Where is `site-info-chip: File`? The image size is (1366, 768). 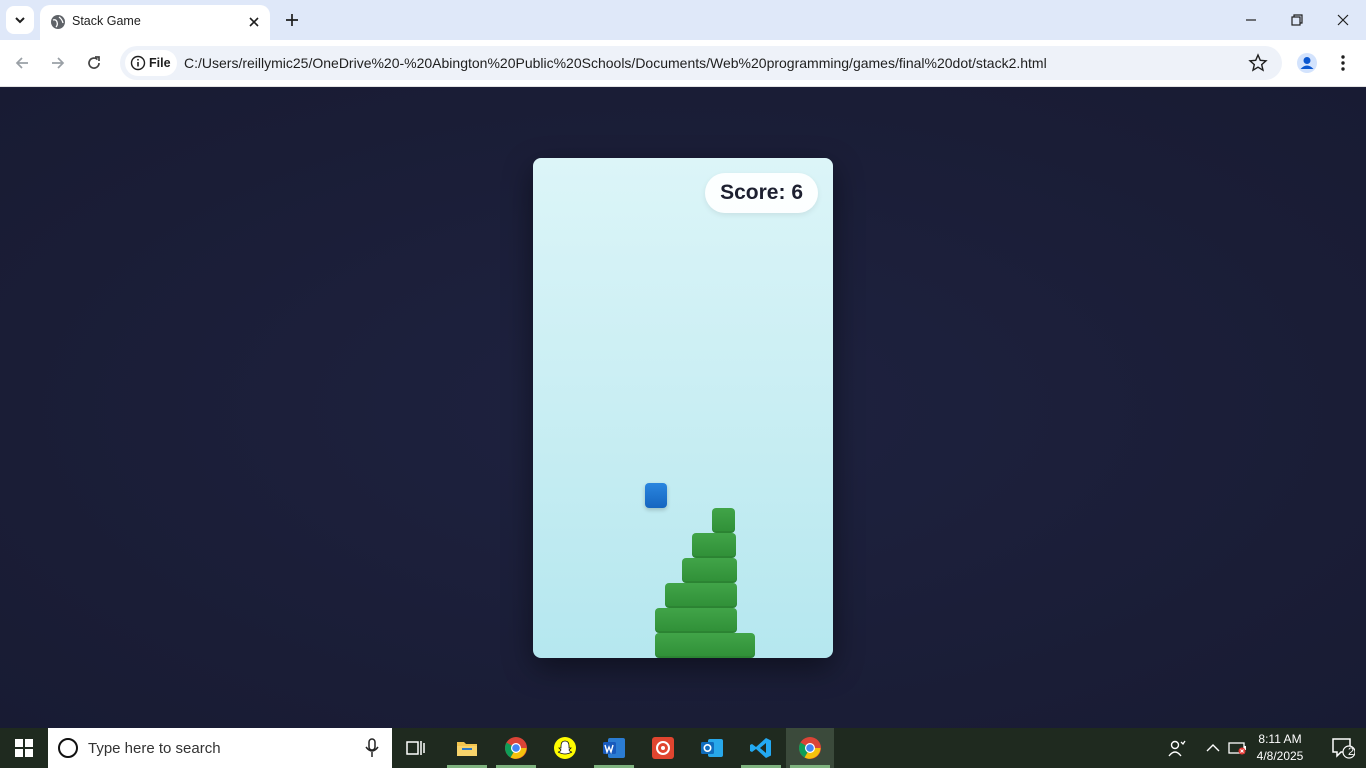
site-info-chip: File is located at coordinates (151, 63).